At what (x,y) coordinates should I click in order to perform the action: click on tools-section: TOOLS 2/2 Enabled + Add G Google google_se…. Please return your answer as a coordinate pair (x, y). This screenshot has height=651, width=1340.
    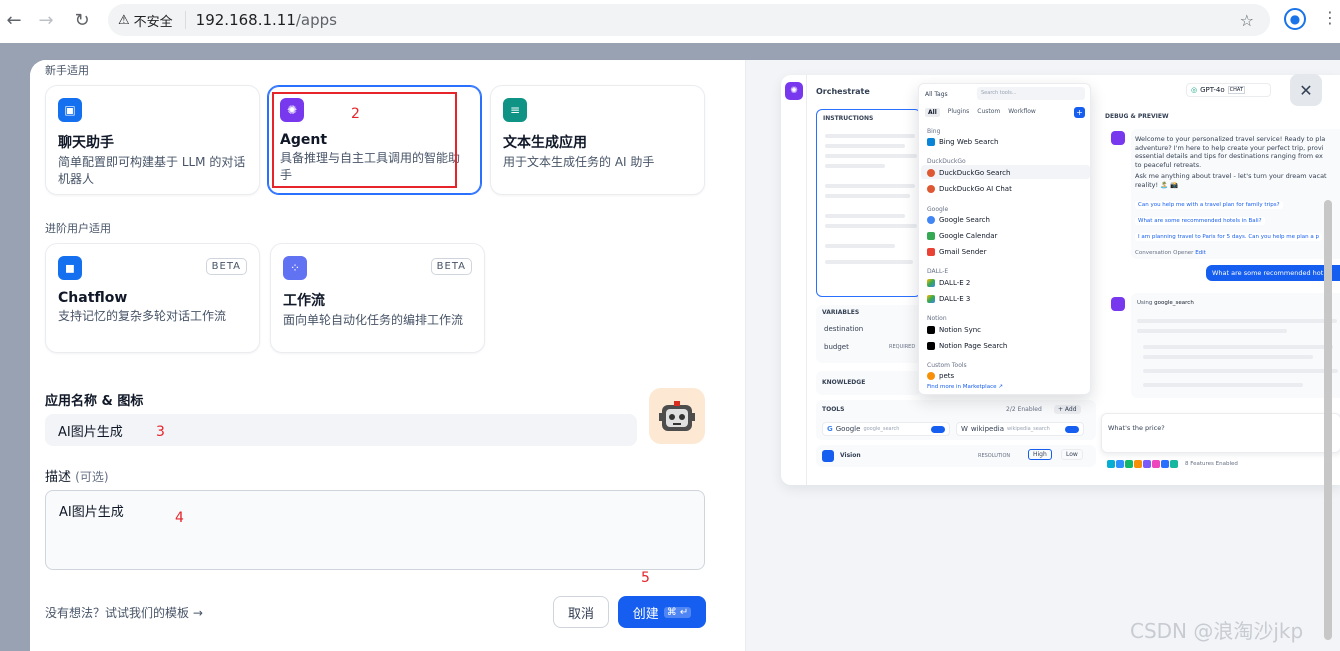
    Looking at the image, I should click on (956, 420).